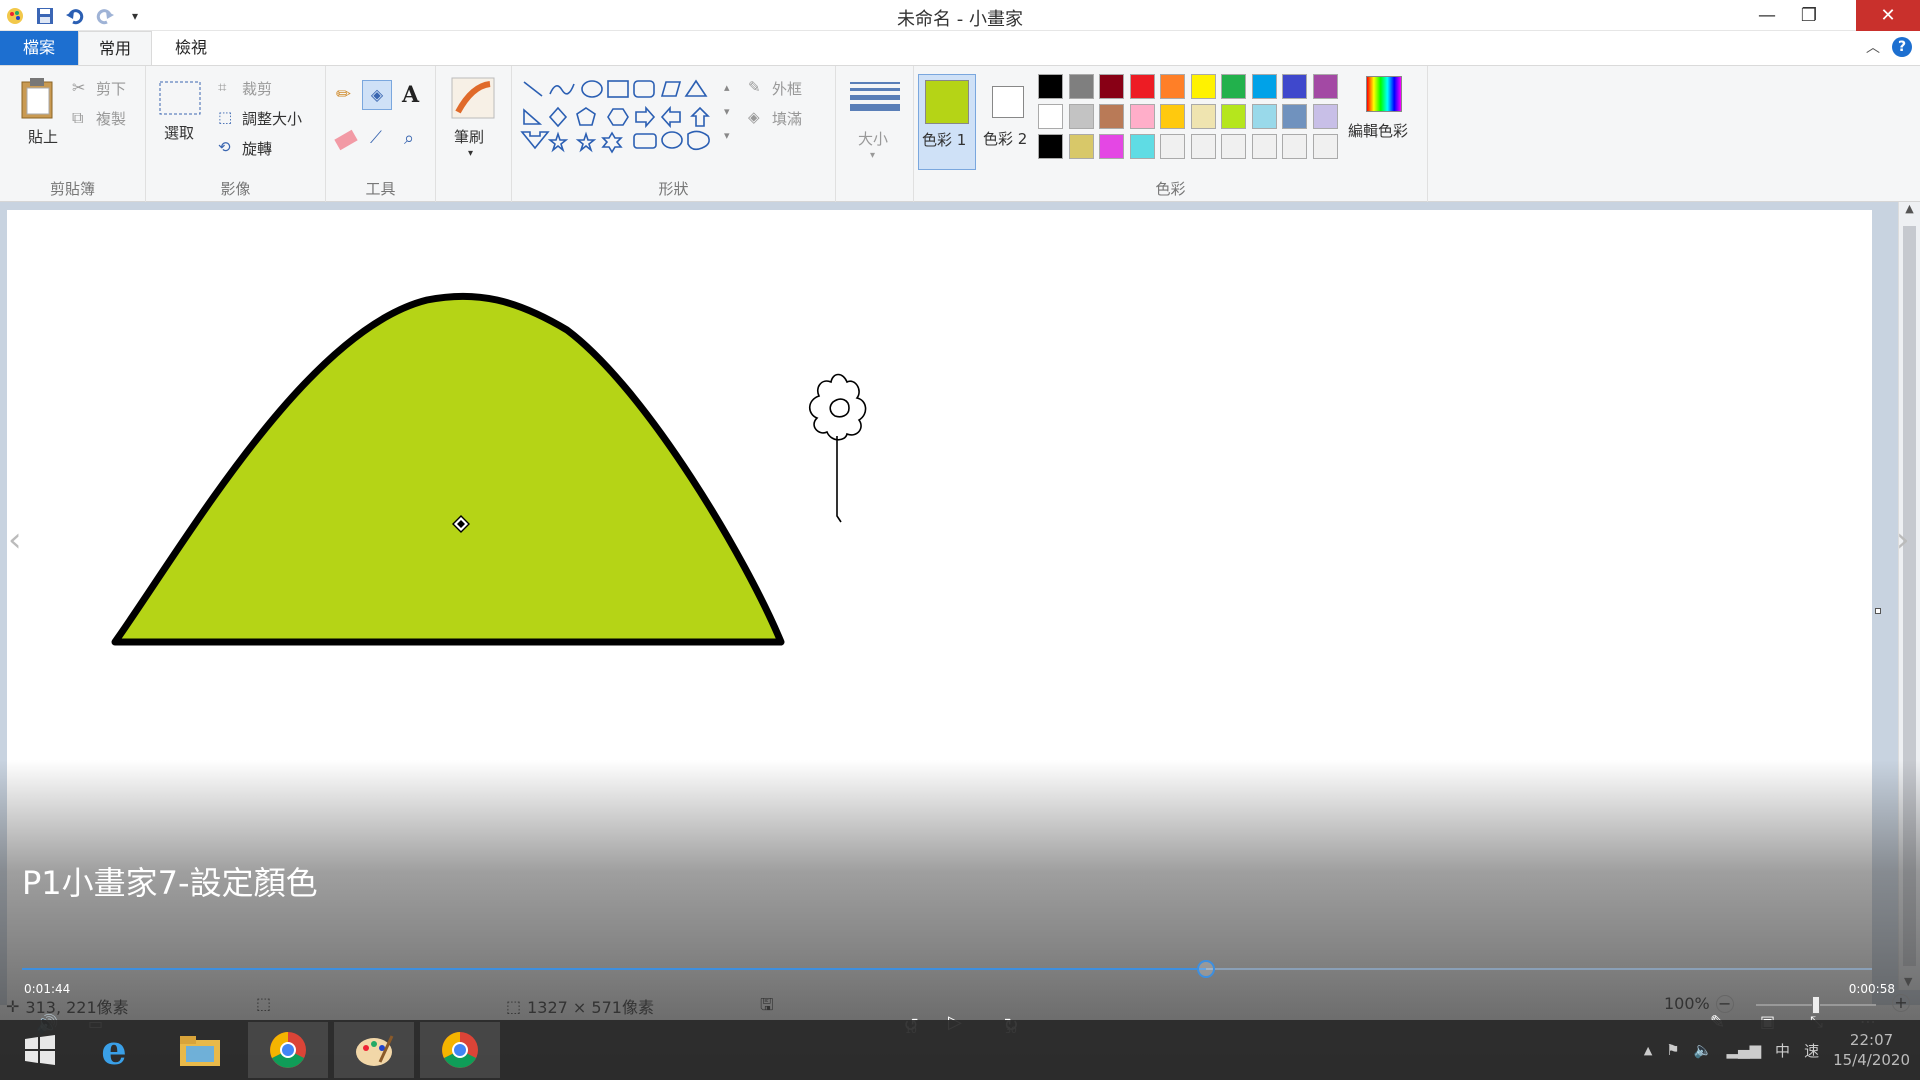  Describe the element at coordinates (1743, 1050) in the screenshot. I see `network-icon: ▂▄▆` at that location.